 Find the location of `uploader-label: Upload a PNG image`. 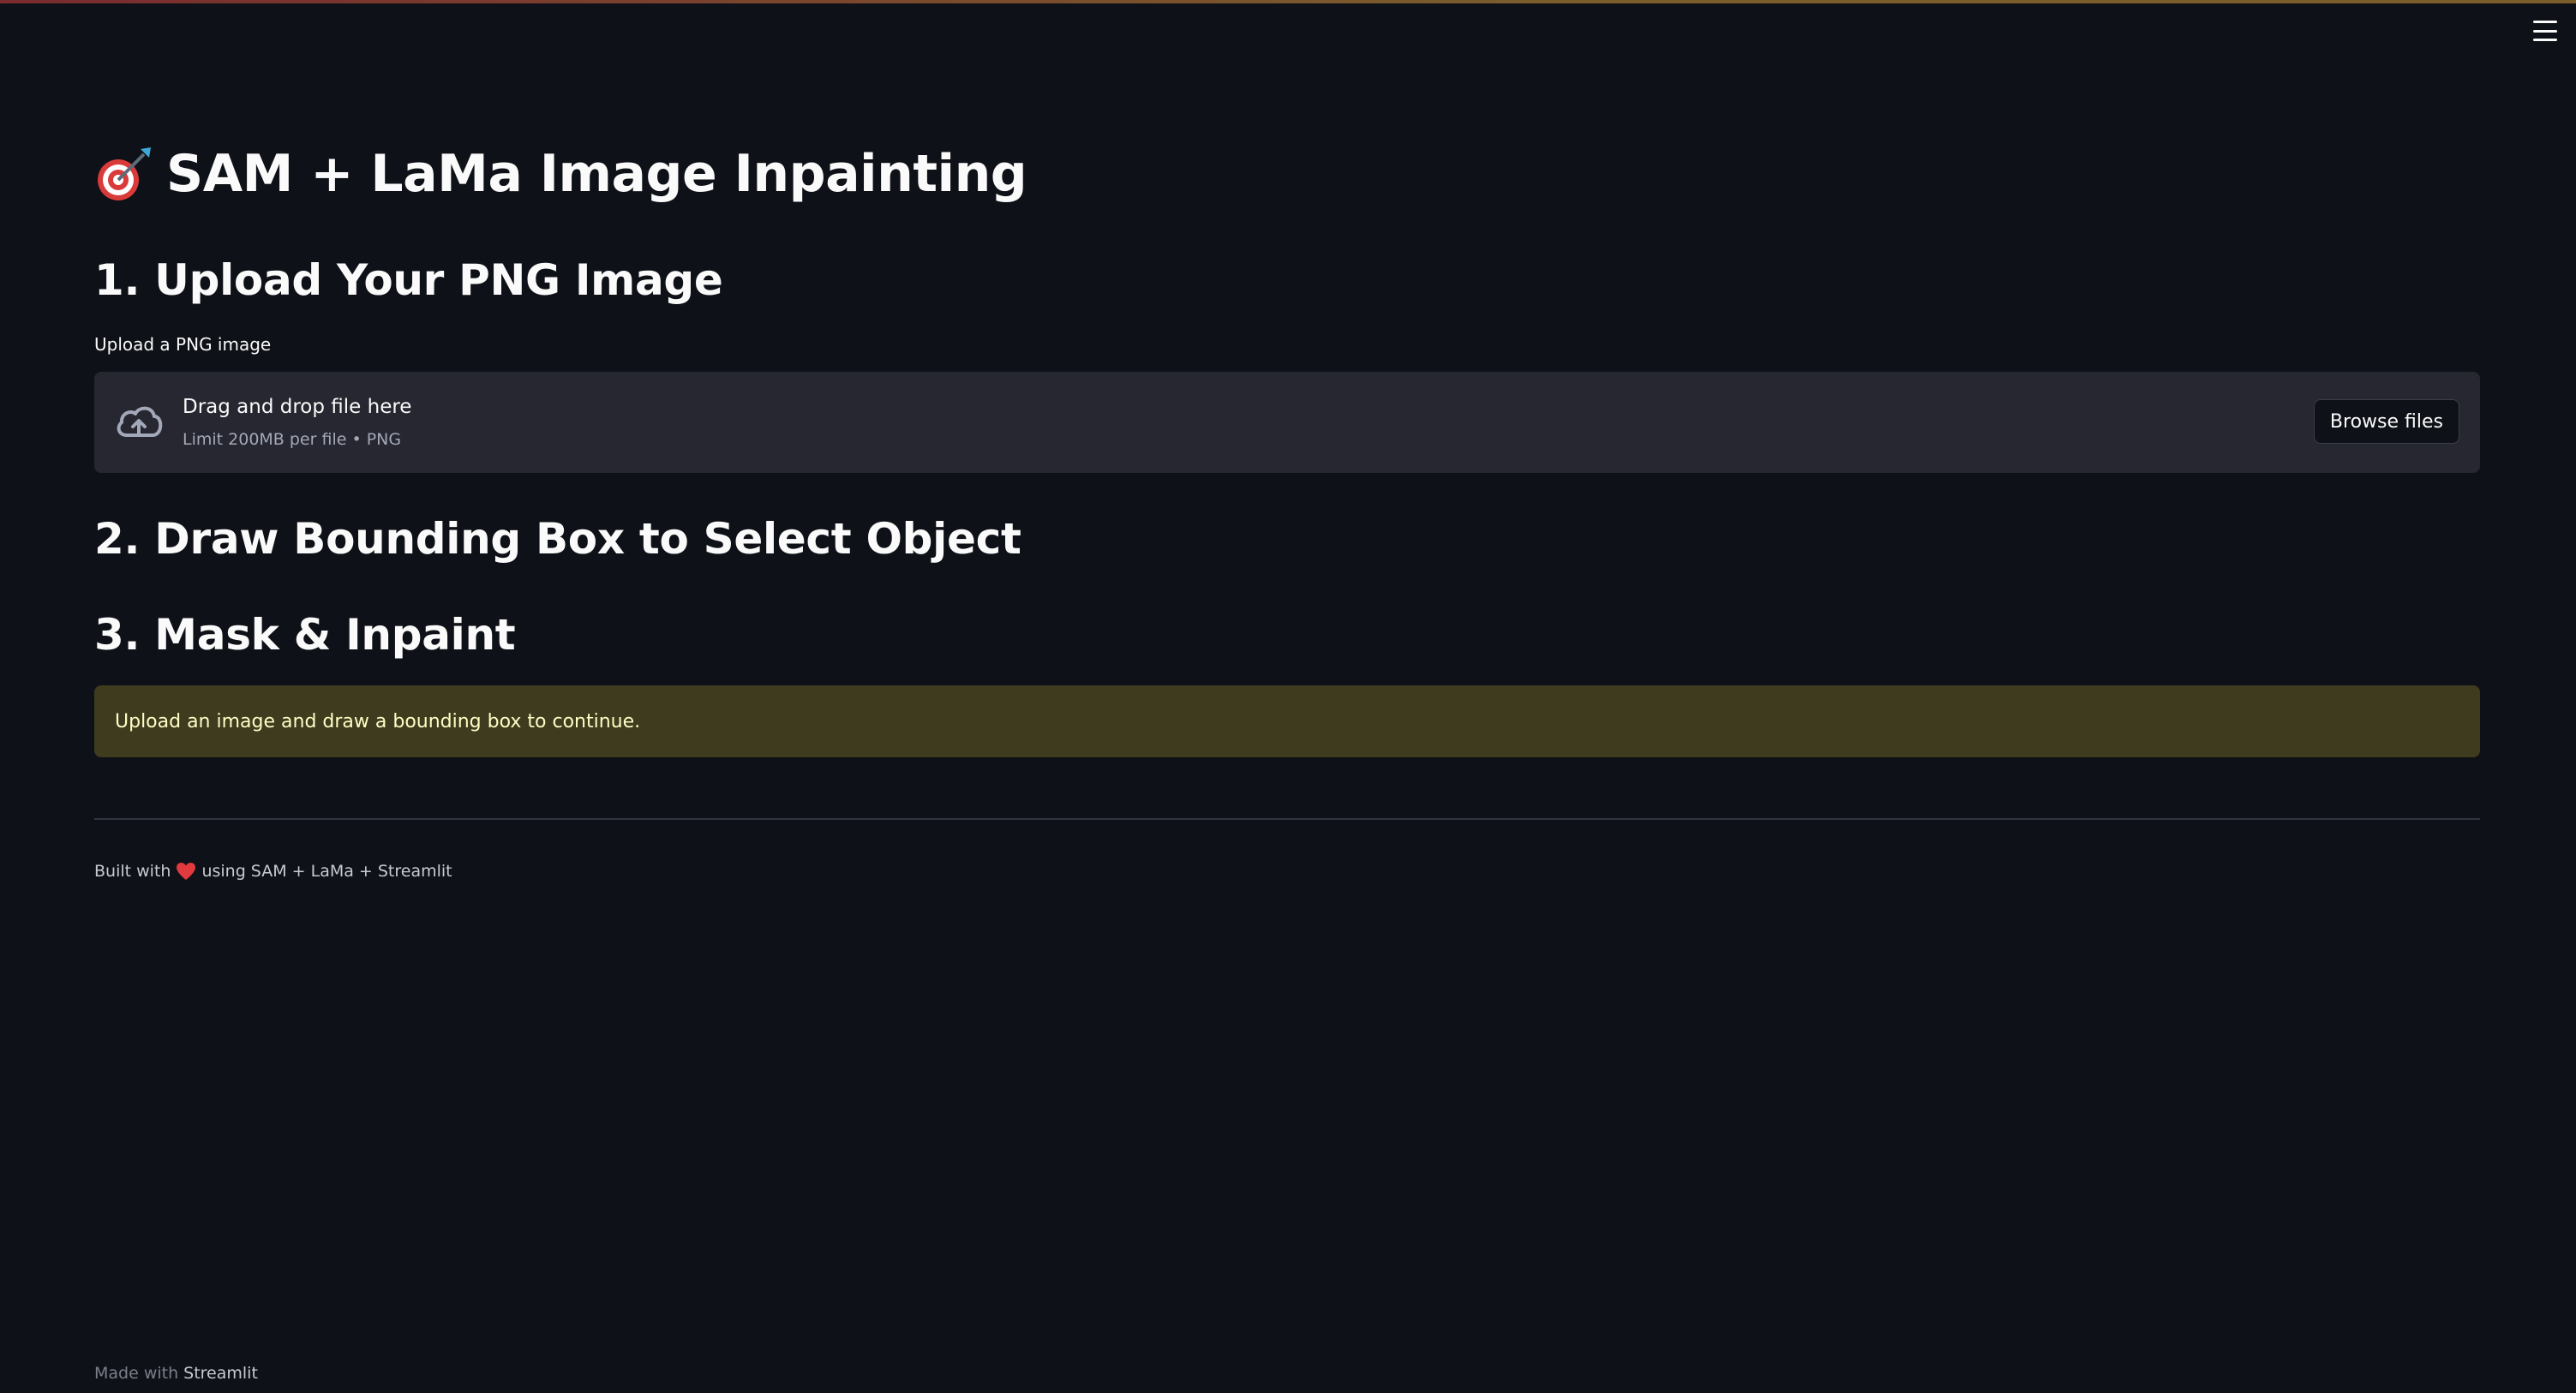

uploader-label: Upload a PNG image is located at coordinates (183, 344).